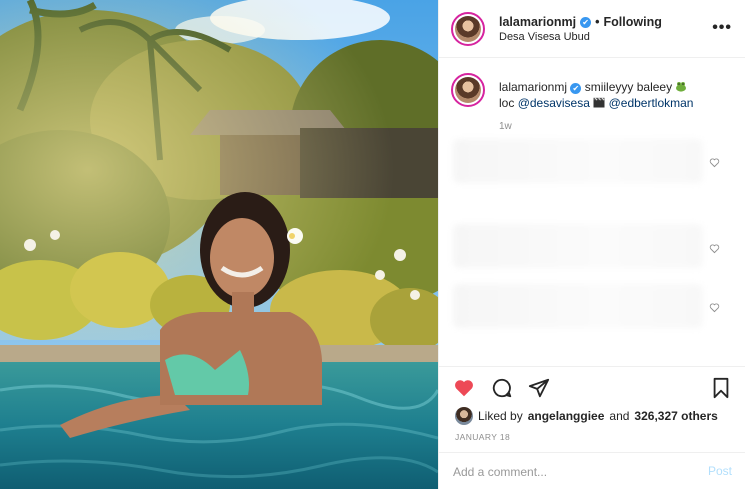  I want to click on heart-filled-icon, so click(464, 388).